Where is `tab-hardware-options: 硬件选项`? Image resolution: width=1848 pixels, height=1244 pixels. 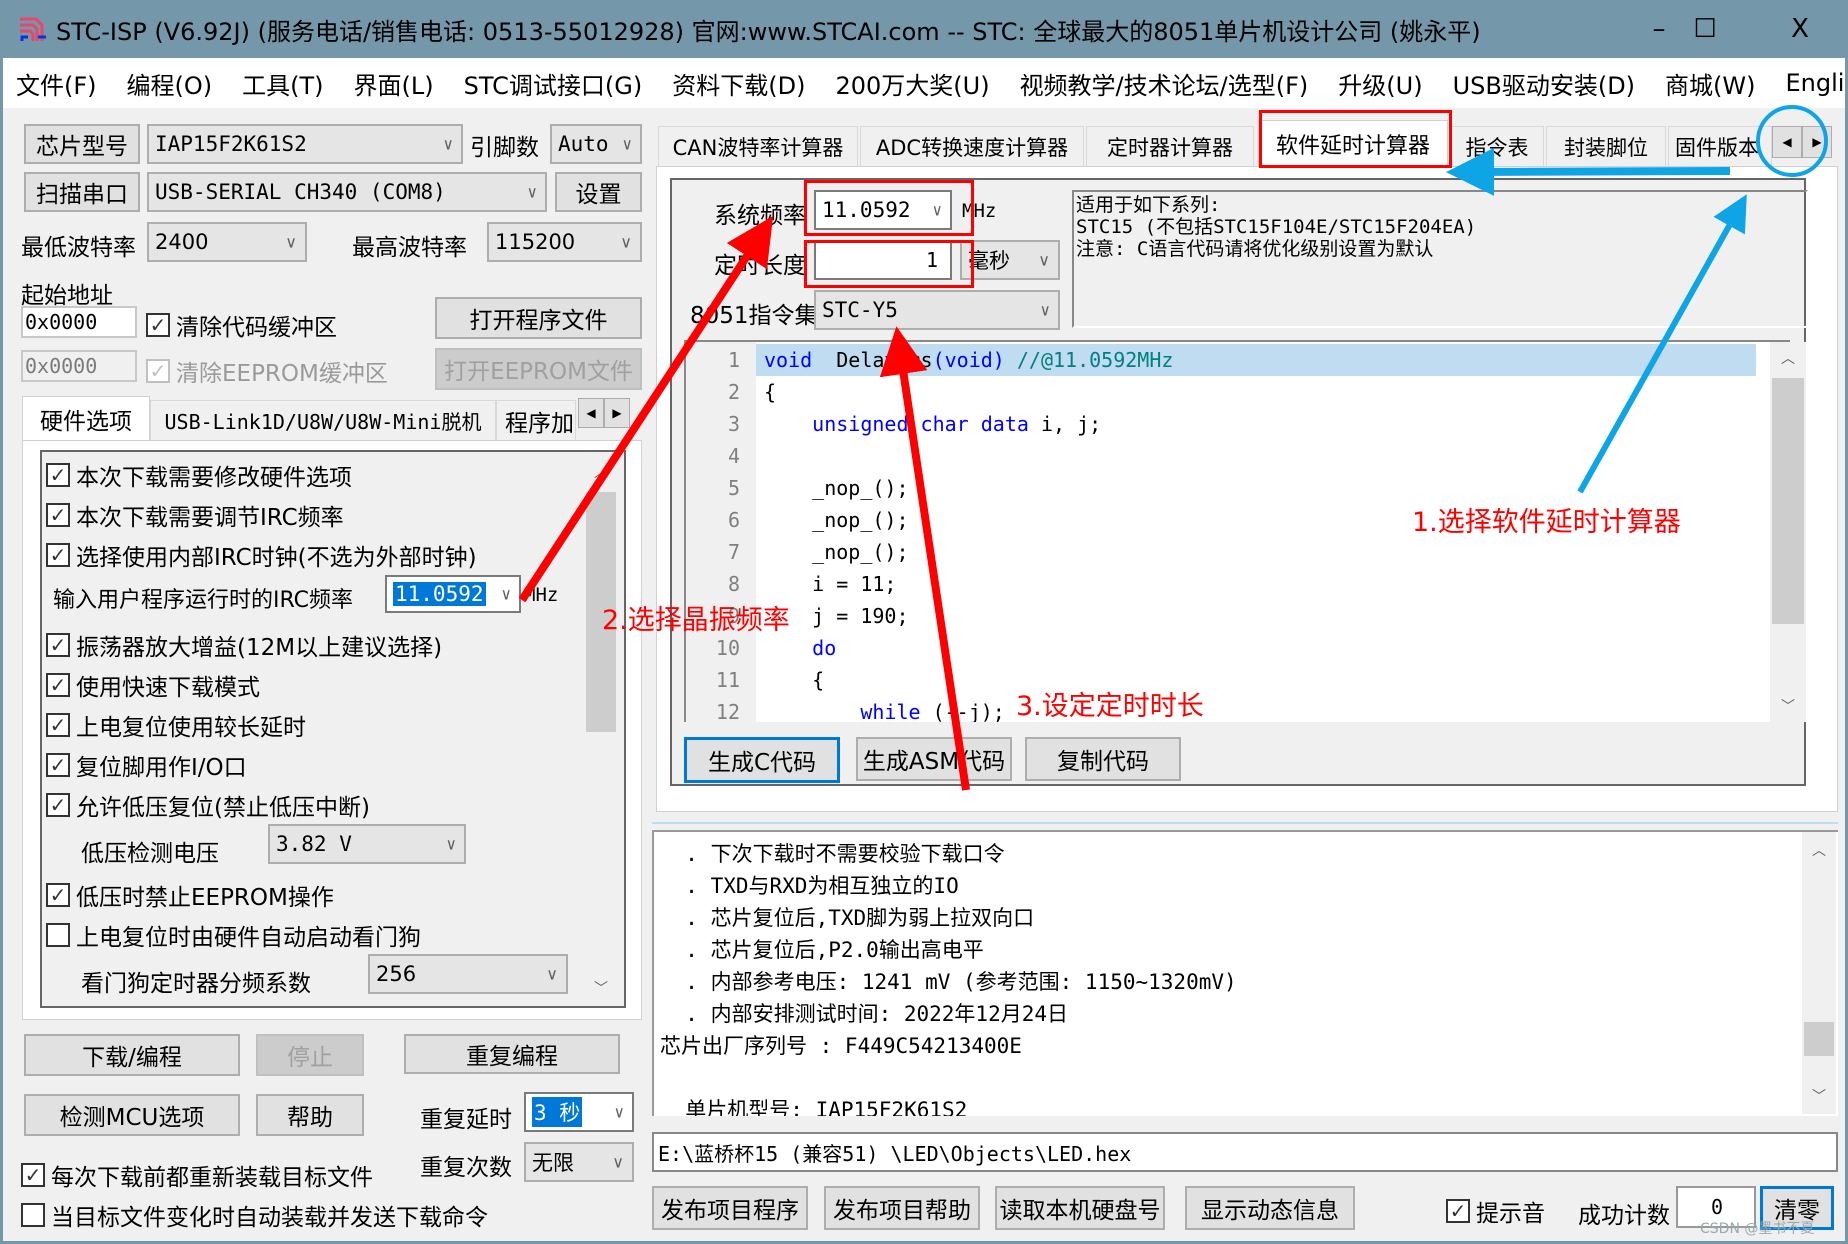 tab-hardware-options: 硬件选项 is located at coordinates (86, 418).